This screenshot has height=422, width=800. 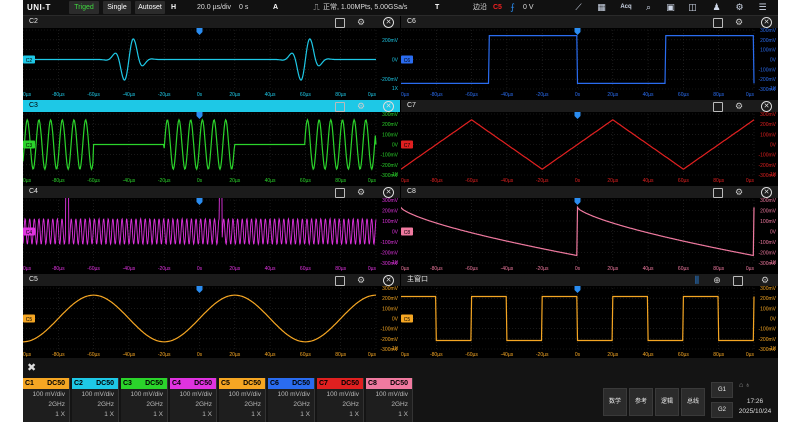 I want to click on panel-header: C7 ⚙ ✕, so click(x=589, y=106).